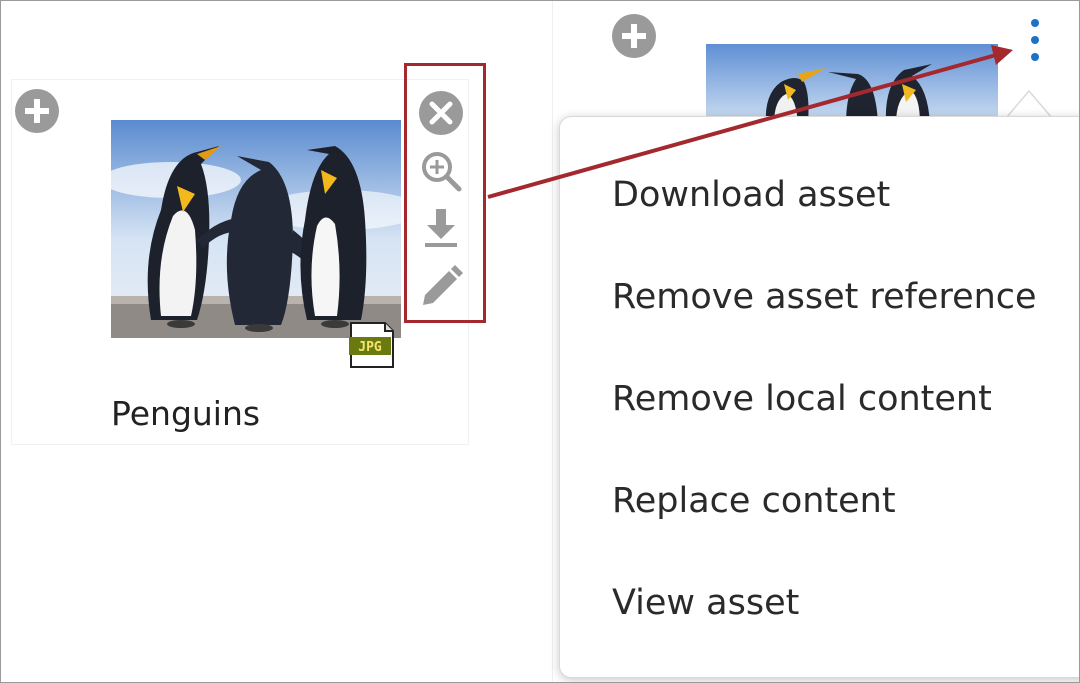  I want to click on menu-item-download-asset: Download asset, so click(751, 195).